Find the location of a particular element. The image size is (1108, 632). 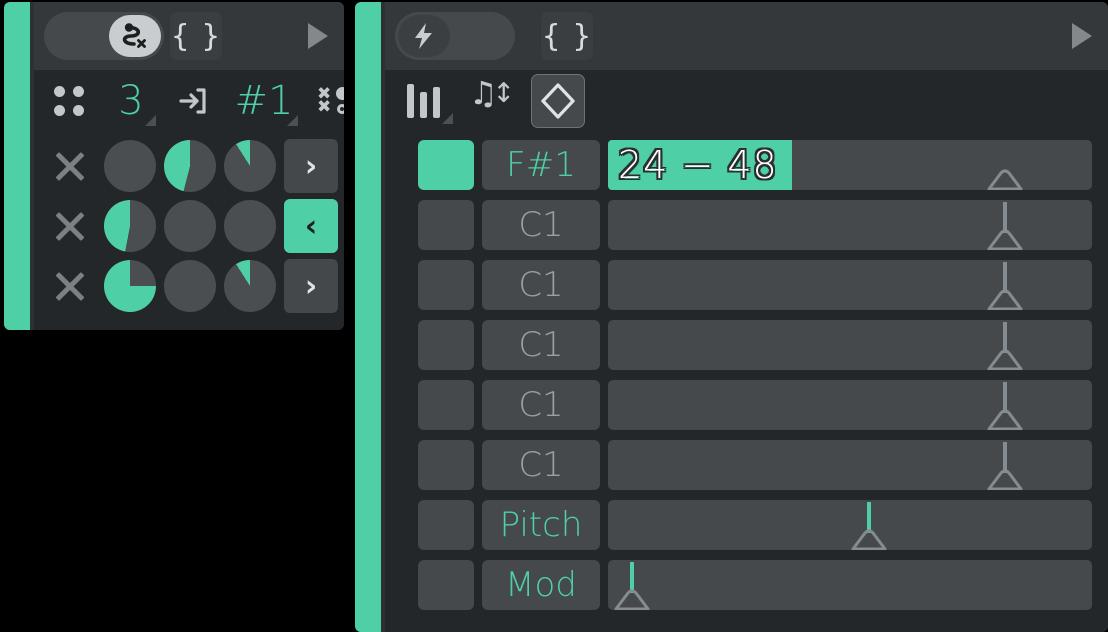

knob-row-3-arrow-button: › is located at coordinates (311, 286).